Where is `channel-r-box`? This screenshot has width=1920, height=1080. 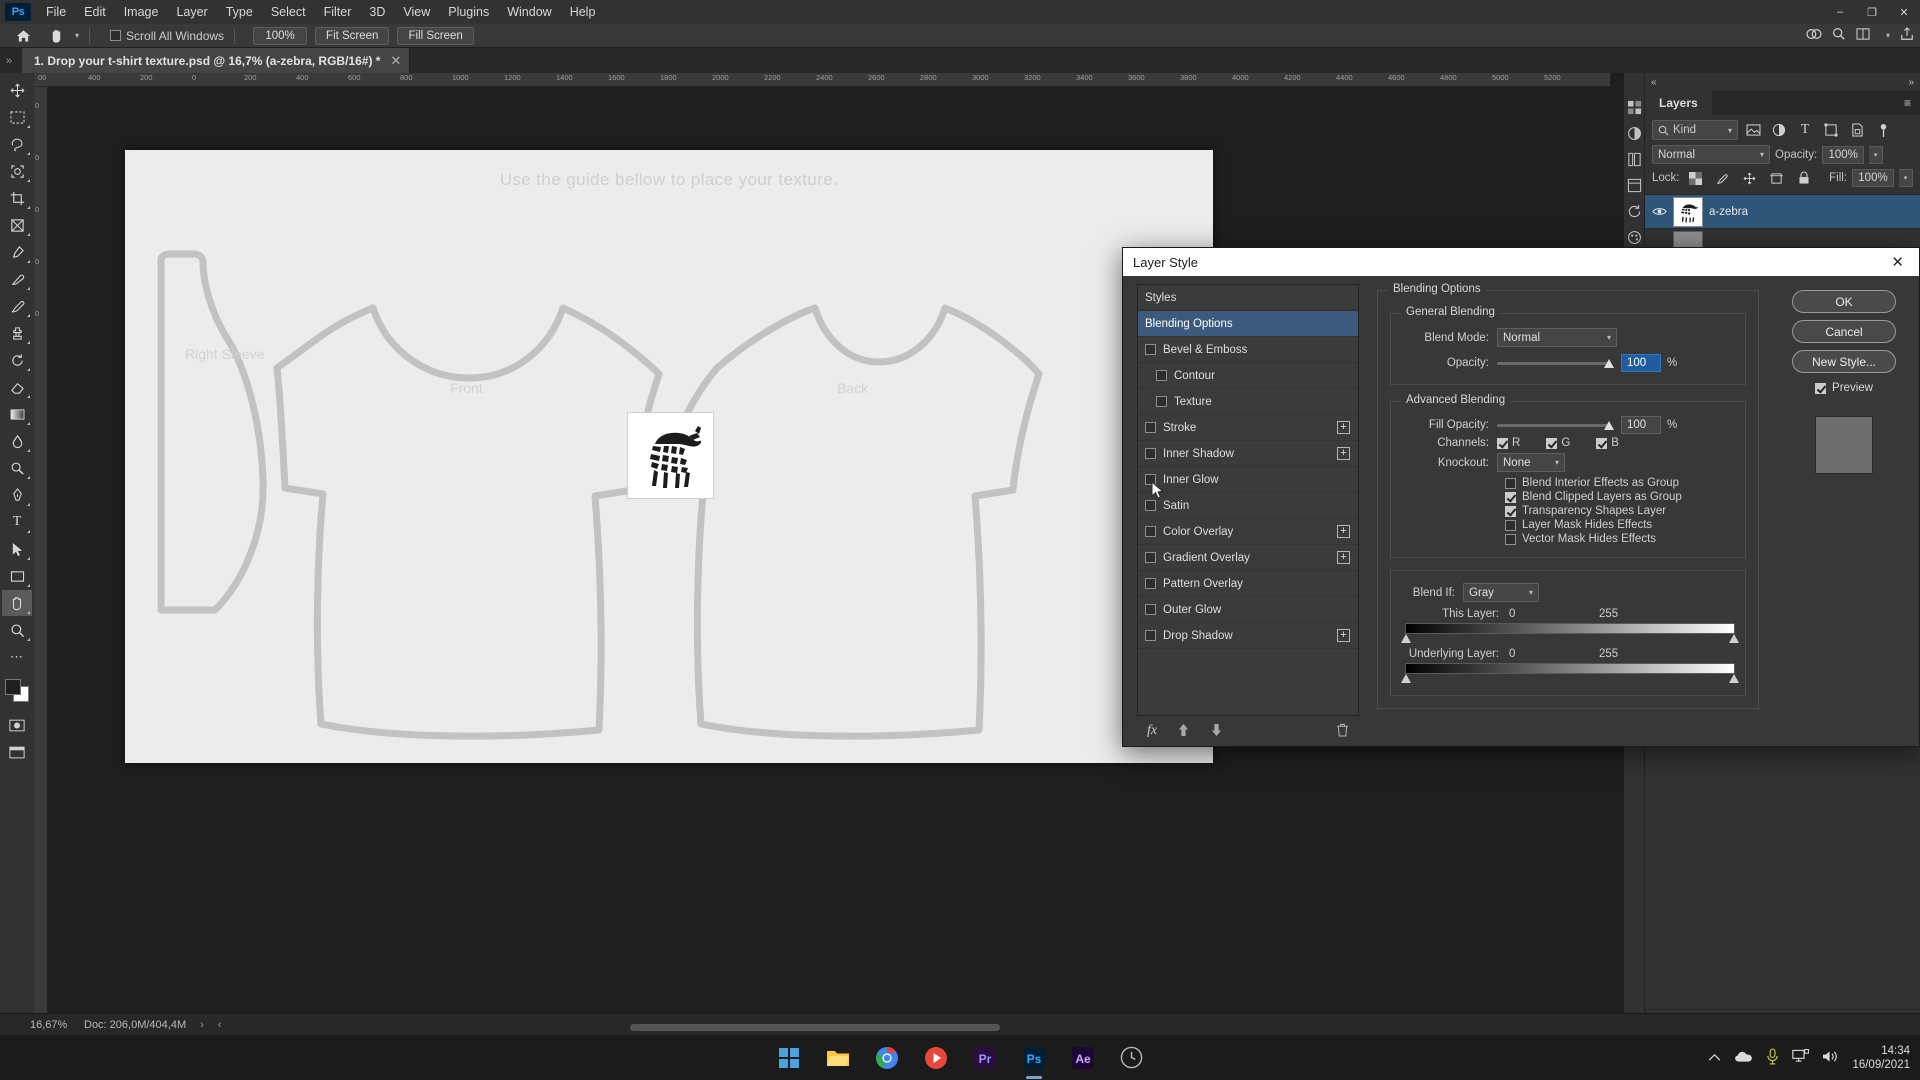 channel-r-box is located at coordinates (1502, 443).